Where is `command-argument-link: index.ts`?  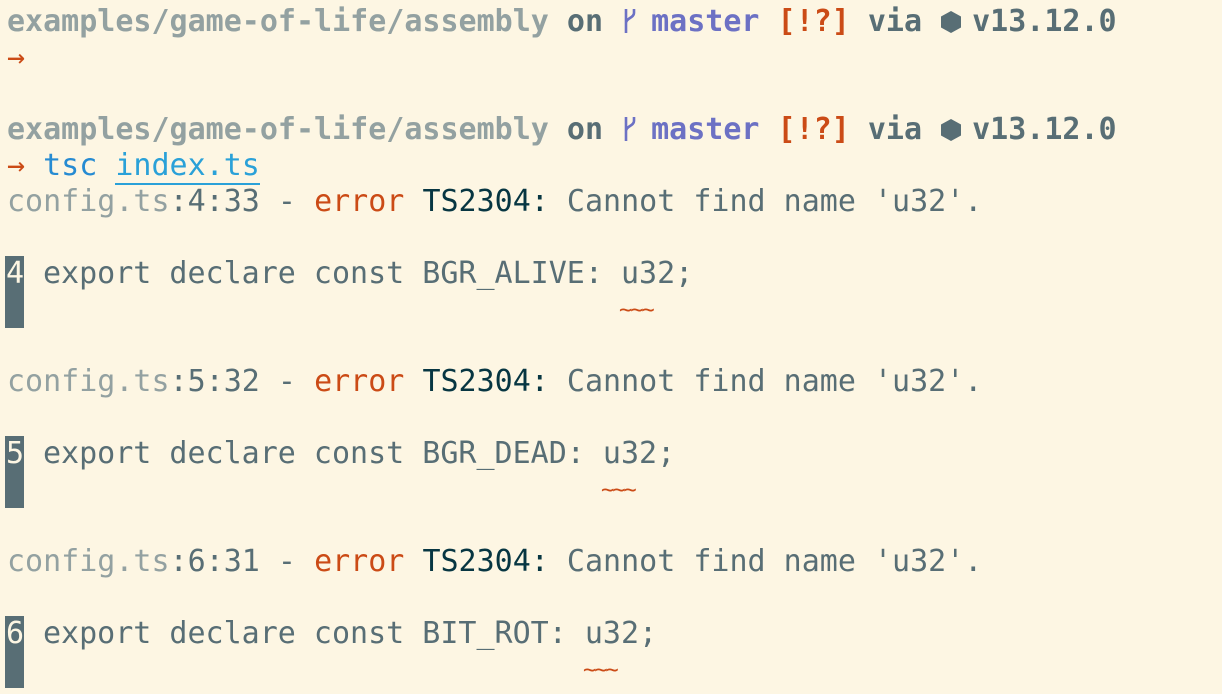
command-argument-link: index.ts is located at coordinates (187, 166).